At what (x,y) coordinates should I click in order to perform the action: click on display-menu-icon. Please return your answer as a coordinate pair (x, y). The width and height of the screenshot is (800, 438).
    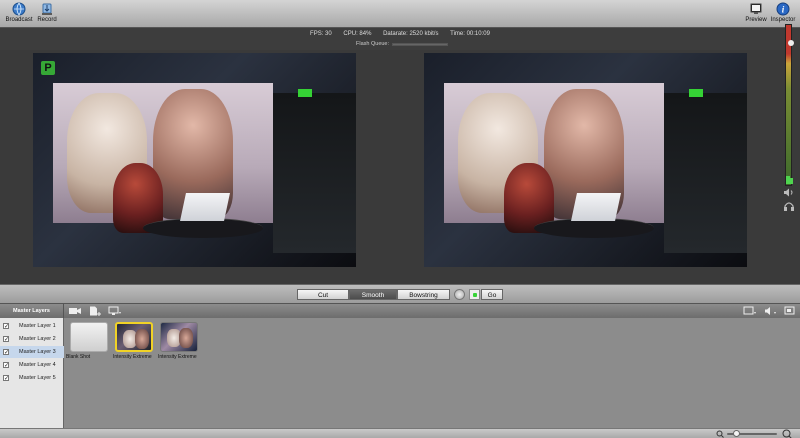
    Looking at the image, I should click on (791, 311).